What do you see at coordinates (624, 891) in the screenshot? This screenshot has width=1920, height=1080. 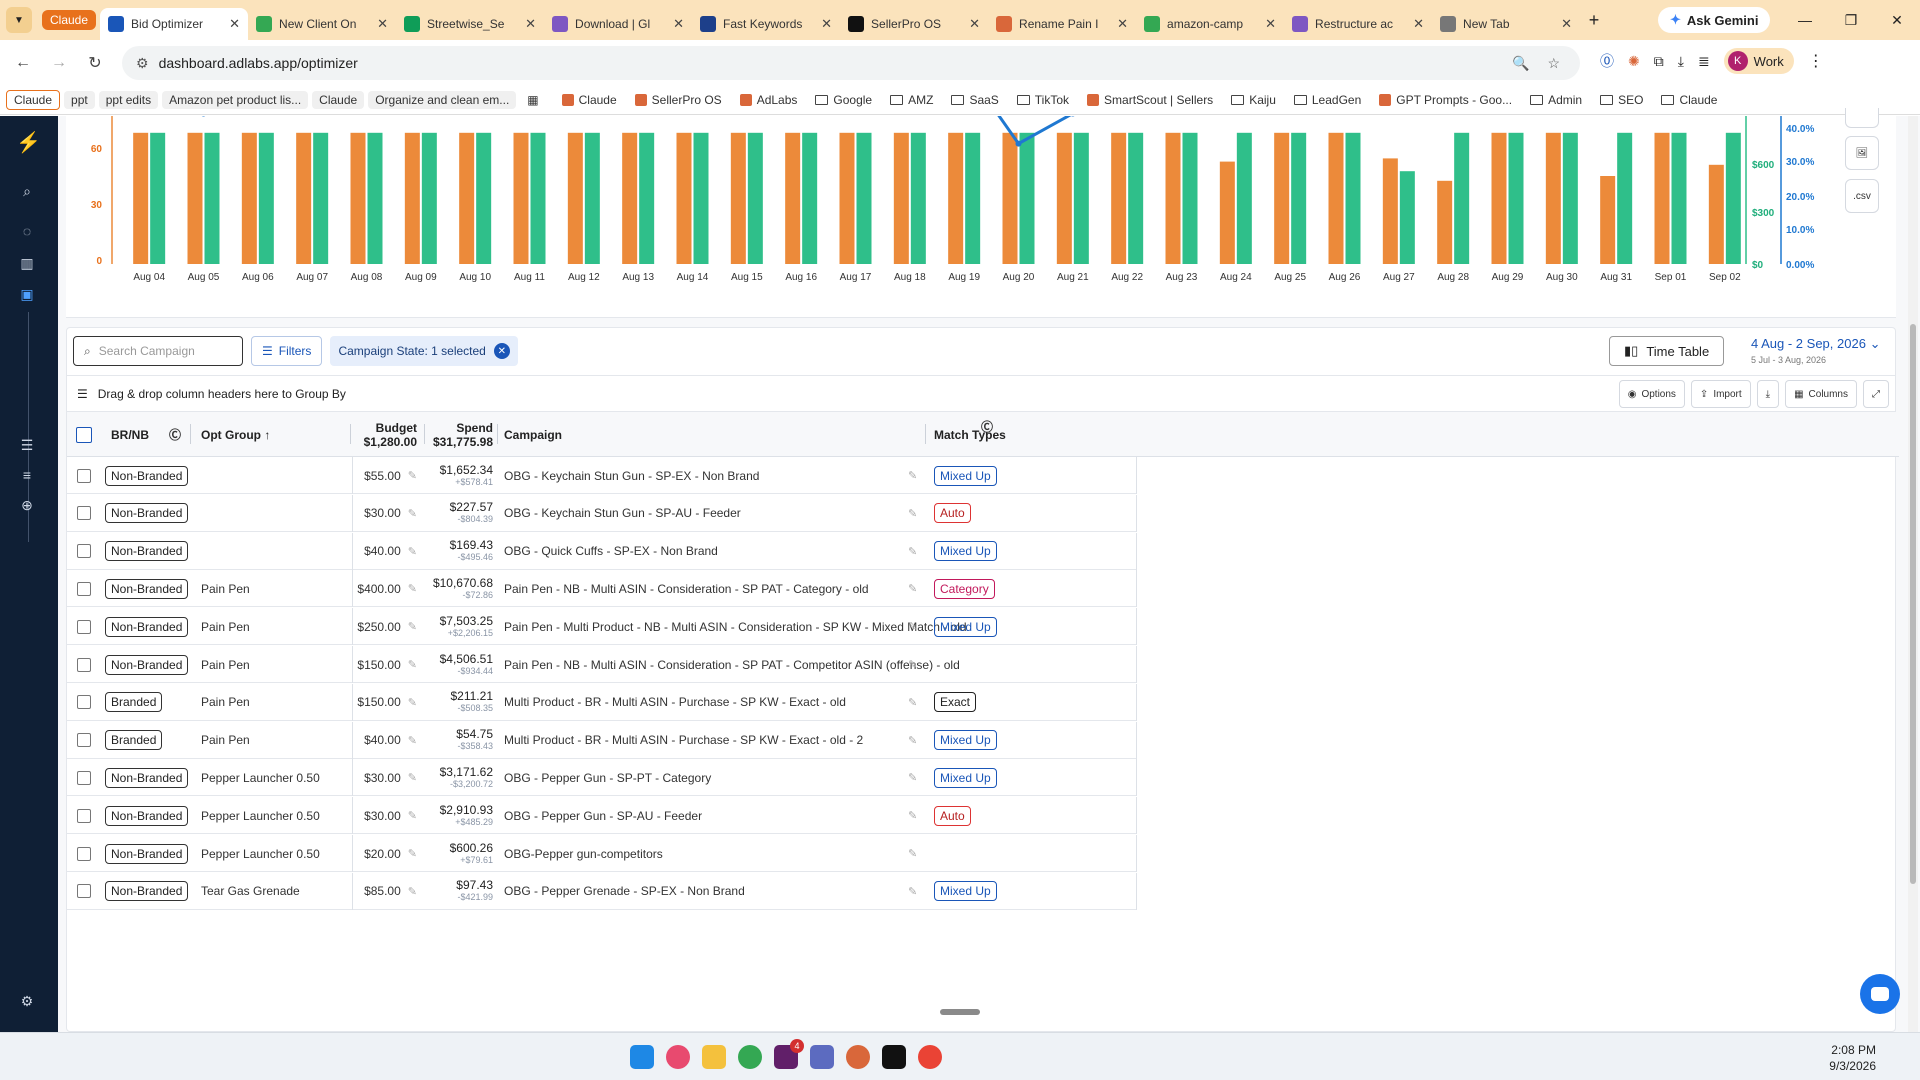 I see `campaign-name: OBG - Pepper Grenade - SP-EX - Non Brand` at bounding box center [624, 891].